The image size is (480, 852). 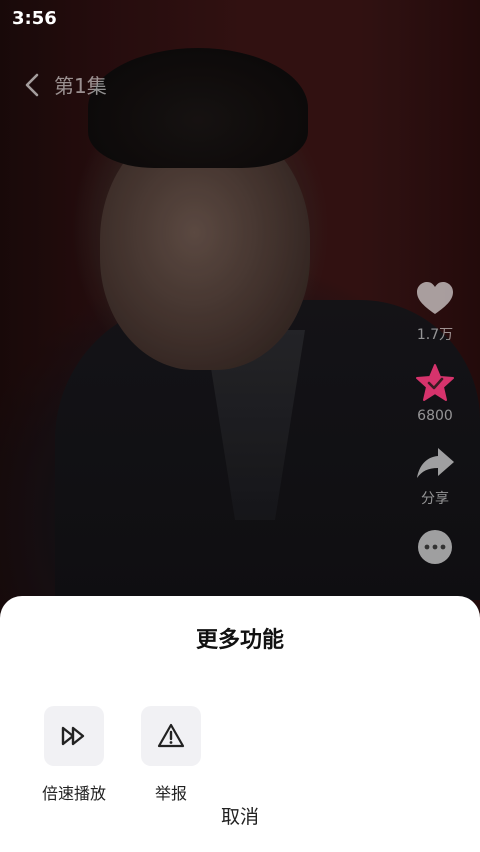 I want to click on share-button: 分享, so click(x=435, y=475).